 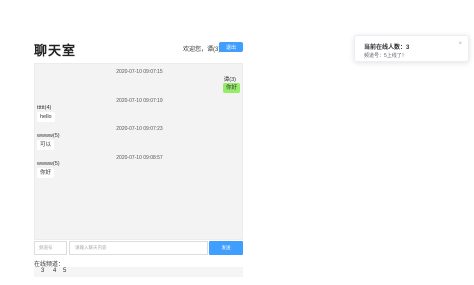 What do you see at coordinates (411, 48) in the screenshot?
I see `notification-toast: 当前在线人数：3 频道号：5上线了！ ×` at bounding box center [411, 48].